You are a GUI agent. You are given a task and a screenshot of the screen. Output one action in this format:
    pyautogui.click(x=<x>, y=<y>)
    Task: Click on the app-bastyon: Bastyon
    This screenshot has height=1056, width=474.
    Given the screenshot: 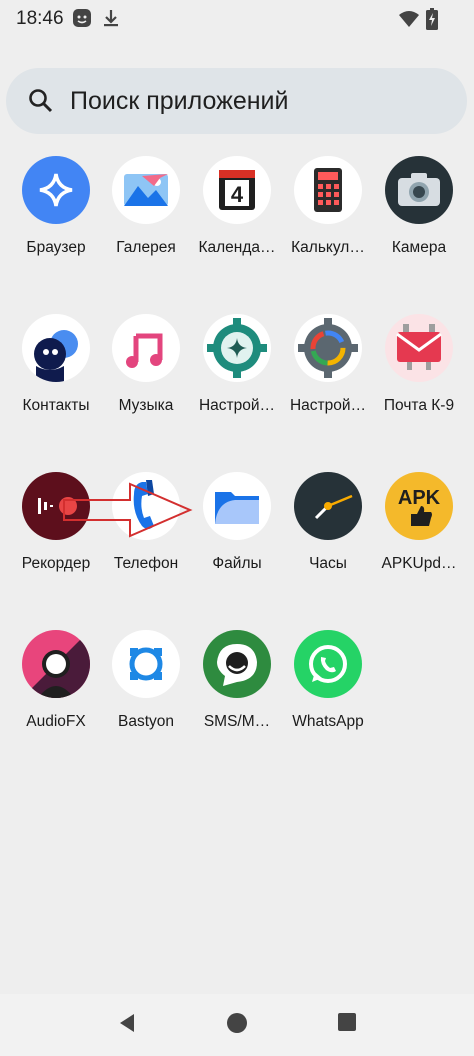 What is the action you would take?
    pyautogui.click(x=146, y=684)
    